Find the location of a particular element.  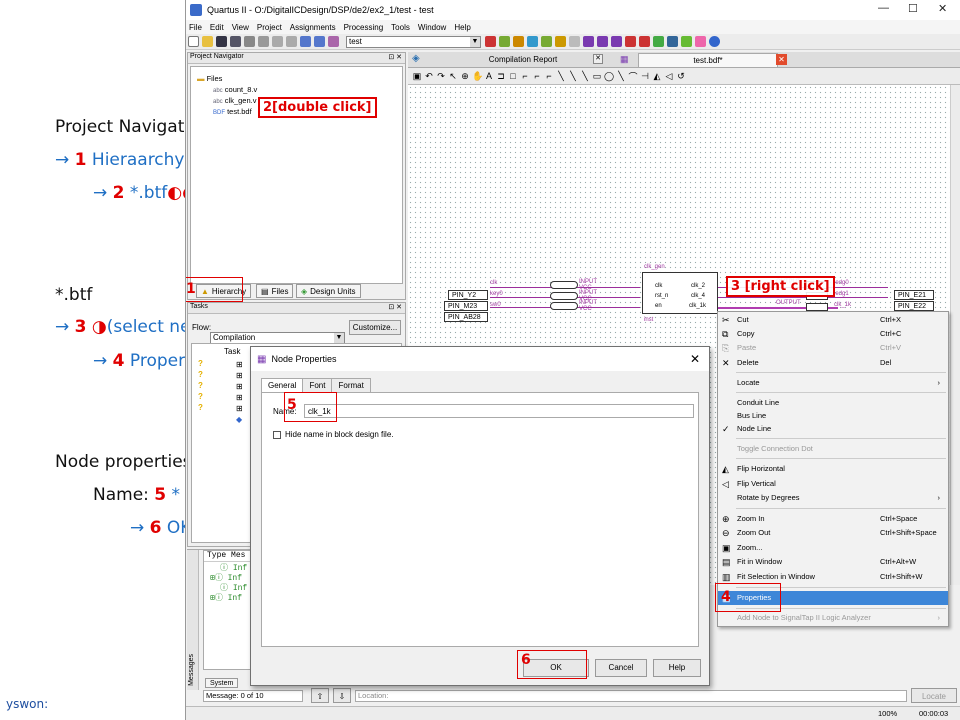

menu-processing: Processing is located at coordinates (364, 27).